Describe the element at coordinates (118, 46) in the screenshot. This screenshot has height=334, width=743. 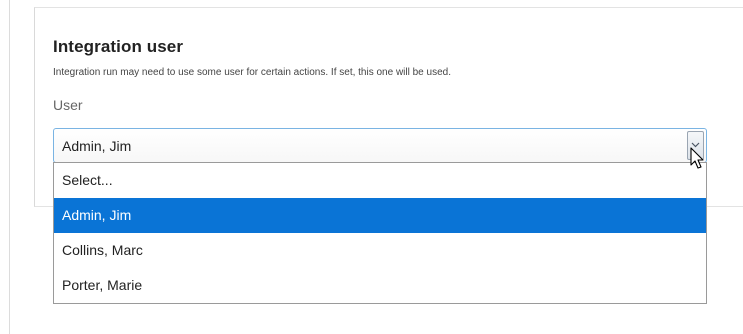
I see `section-title: Integration user` at that location.